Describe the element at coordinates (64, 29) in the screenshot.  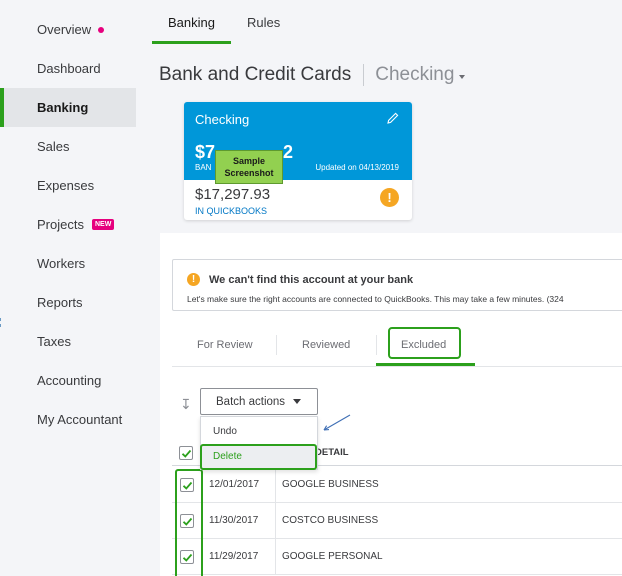
I see `sidebar-item-label: Overview` at that location.